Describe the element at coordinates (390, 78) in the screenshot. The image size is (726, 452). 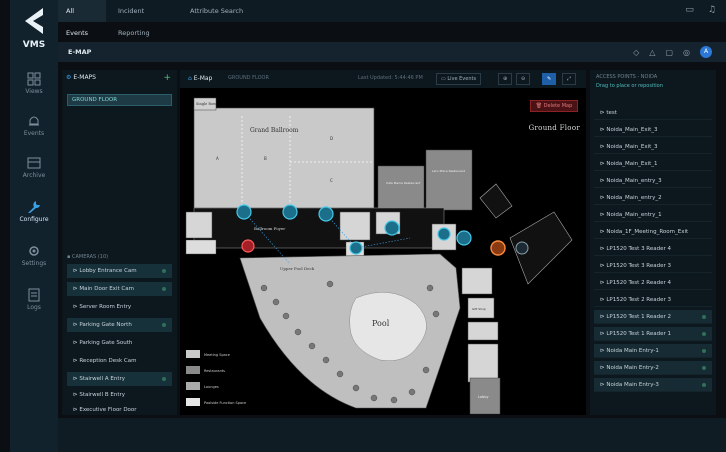
I see `last-updated: Last Updated: 5:44:46 PM` at that location.